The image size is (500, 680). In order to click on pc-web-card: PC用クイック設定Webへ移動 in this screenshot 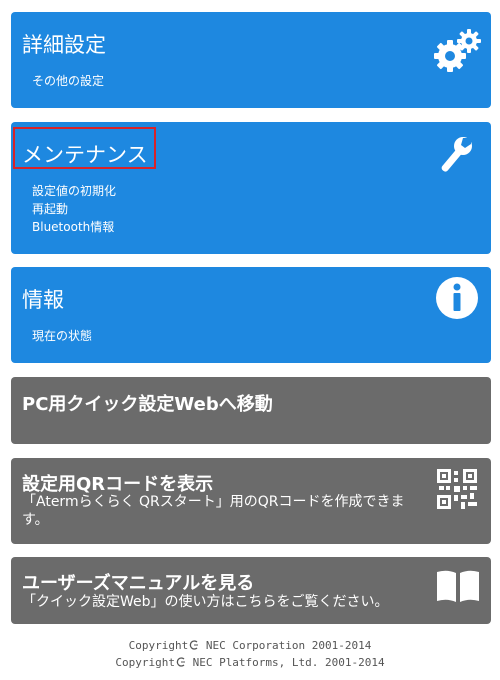, I will do `click(251, 410)`.